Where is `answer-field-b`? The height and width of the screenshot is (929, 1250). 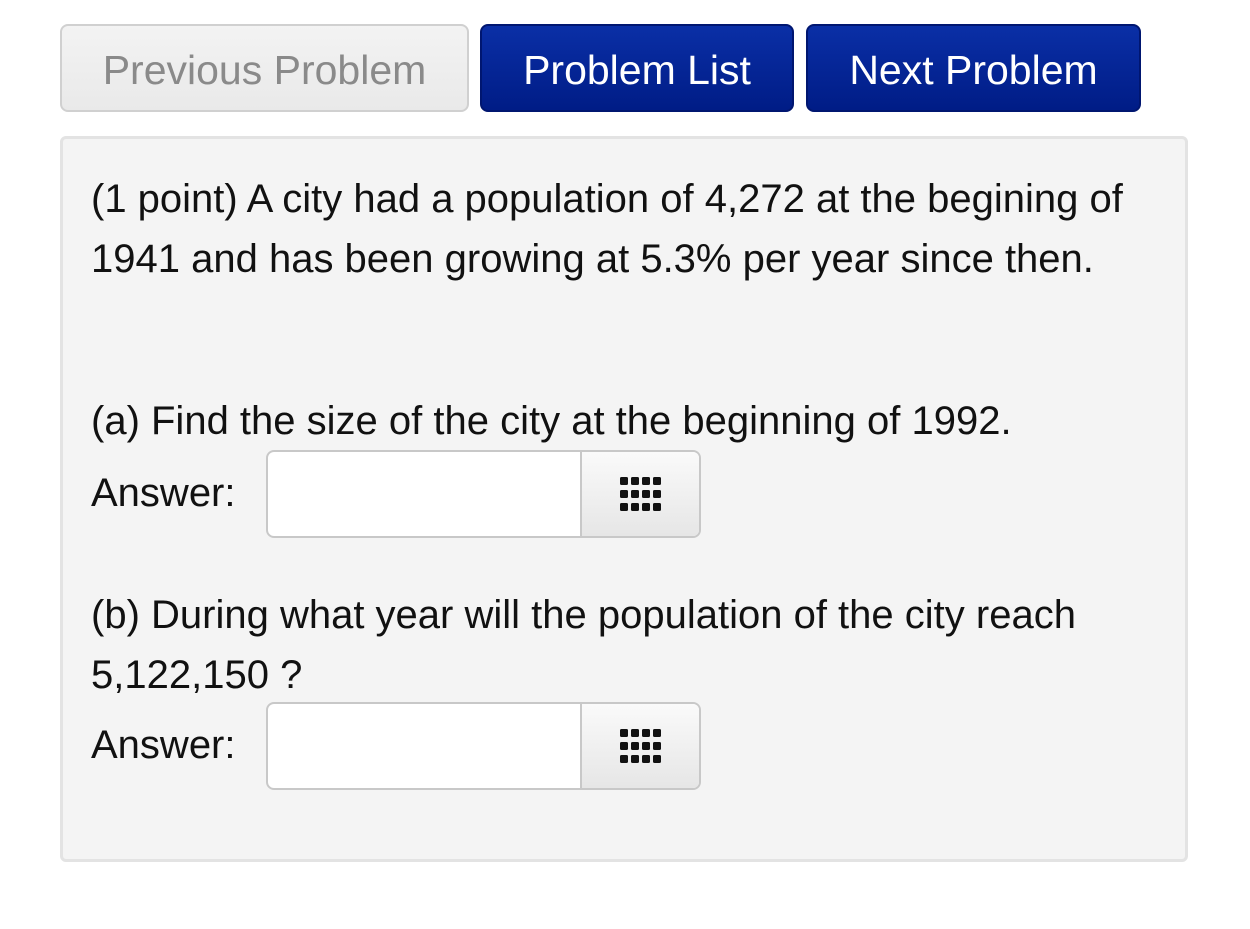
answer-field-b is located at coordinates (483, 746).